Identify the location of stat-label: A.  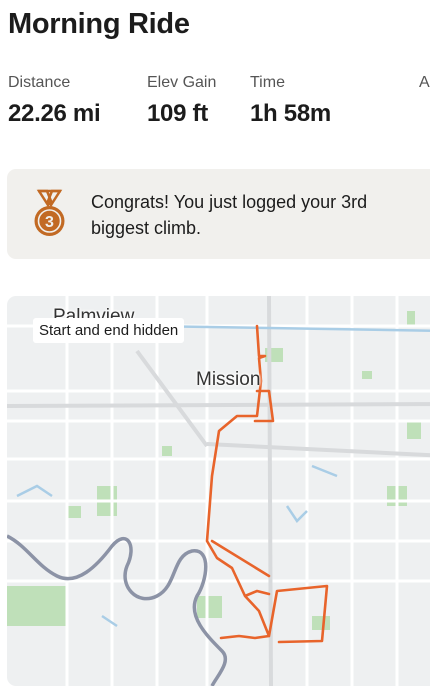
(424, 82).